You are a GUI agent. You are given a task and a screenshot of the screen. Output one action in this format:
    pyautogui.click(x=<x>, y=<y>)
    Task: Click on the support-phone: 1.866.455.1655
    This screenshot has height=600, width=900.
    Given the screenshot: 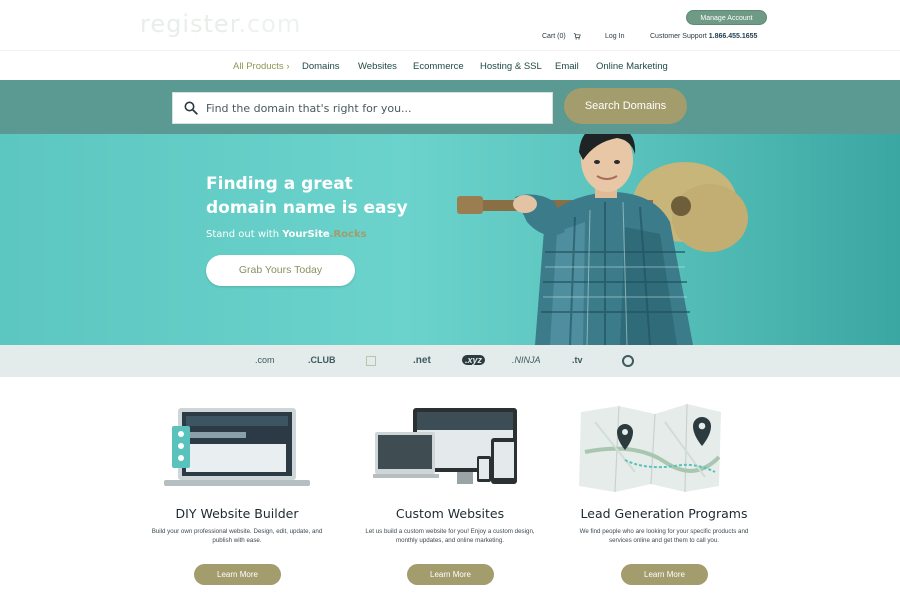 What is the action you would take?
    pyautogui.click(x=733, y=36)
    